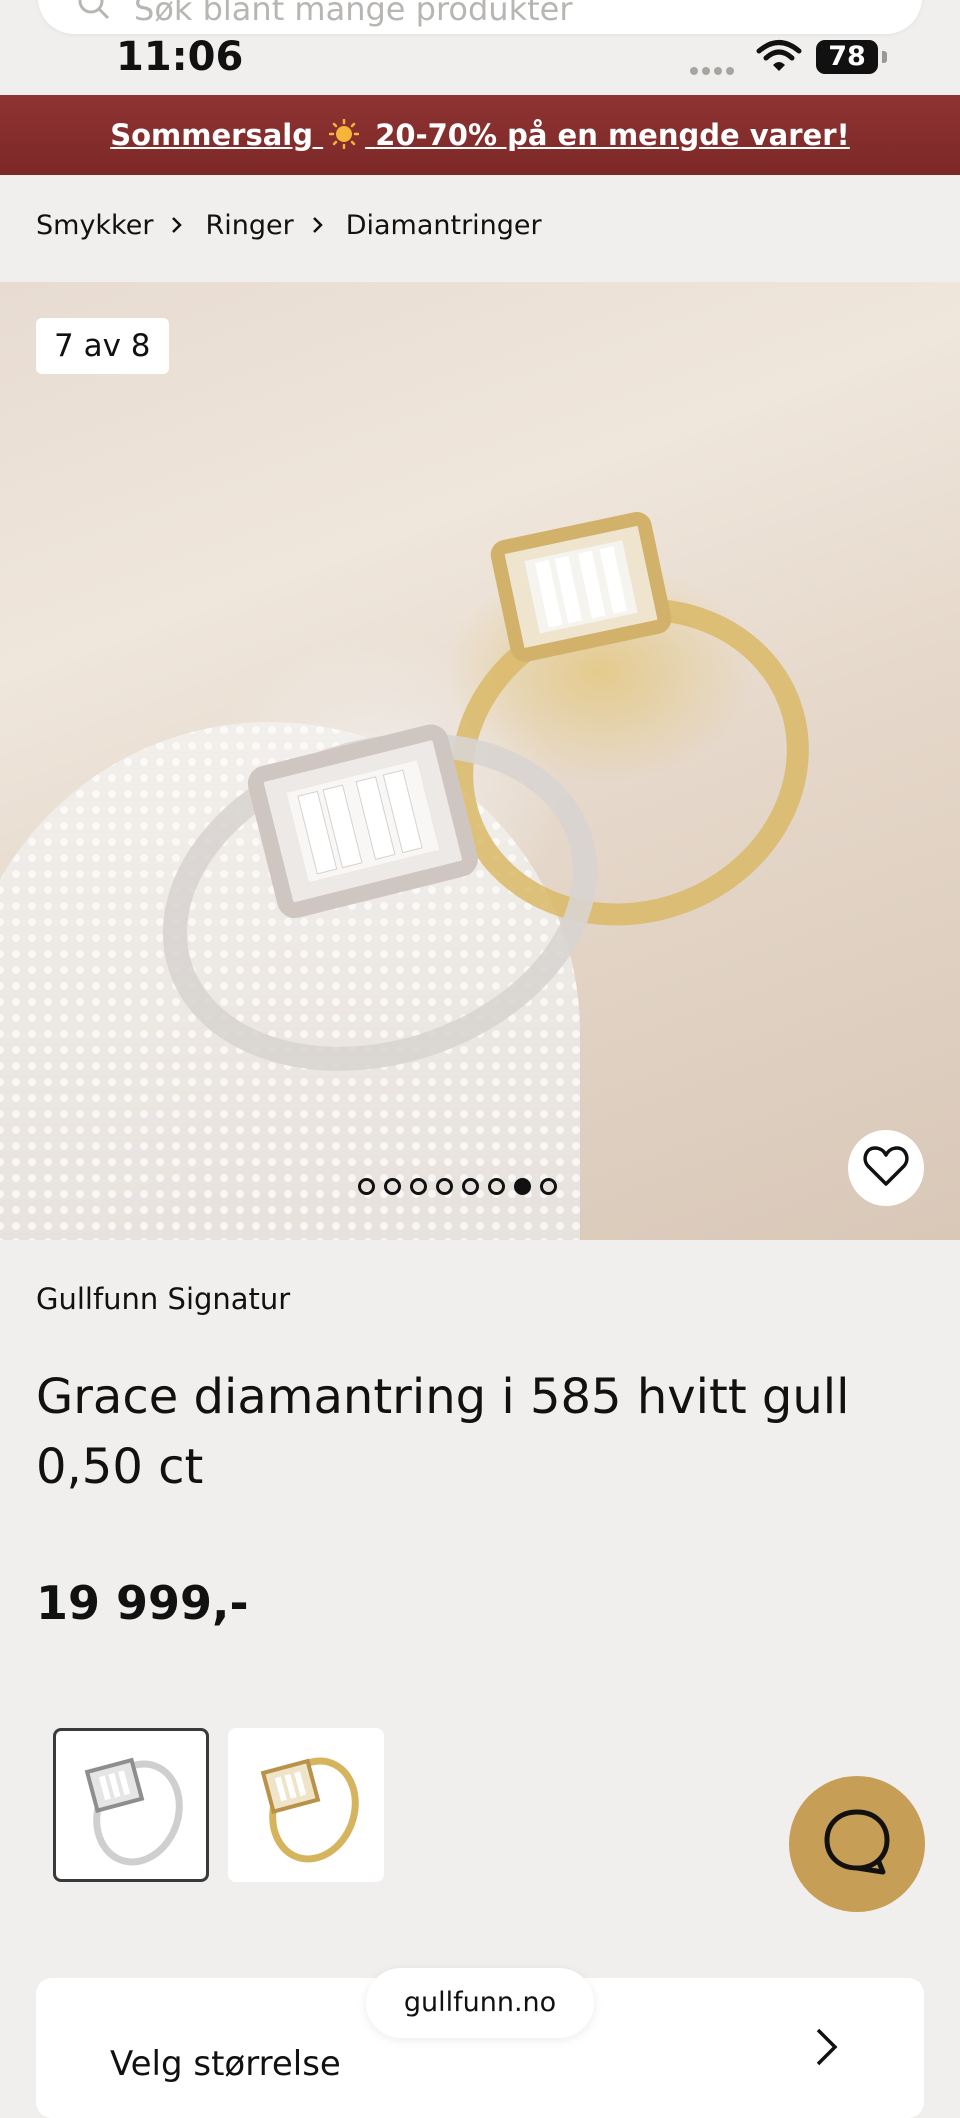  Describe the element at coordinates (344, 124) in the screenshot. I see `sun-icon` at that location.